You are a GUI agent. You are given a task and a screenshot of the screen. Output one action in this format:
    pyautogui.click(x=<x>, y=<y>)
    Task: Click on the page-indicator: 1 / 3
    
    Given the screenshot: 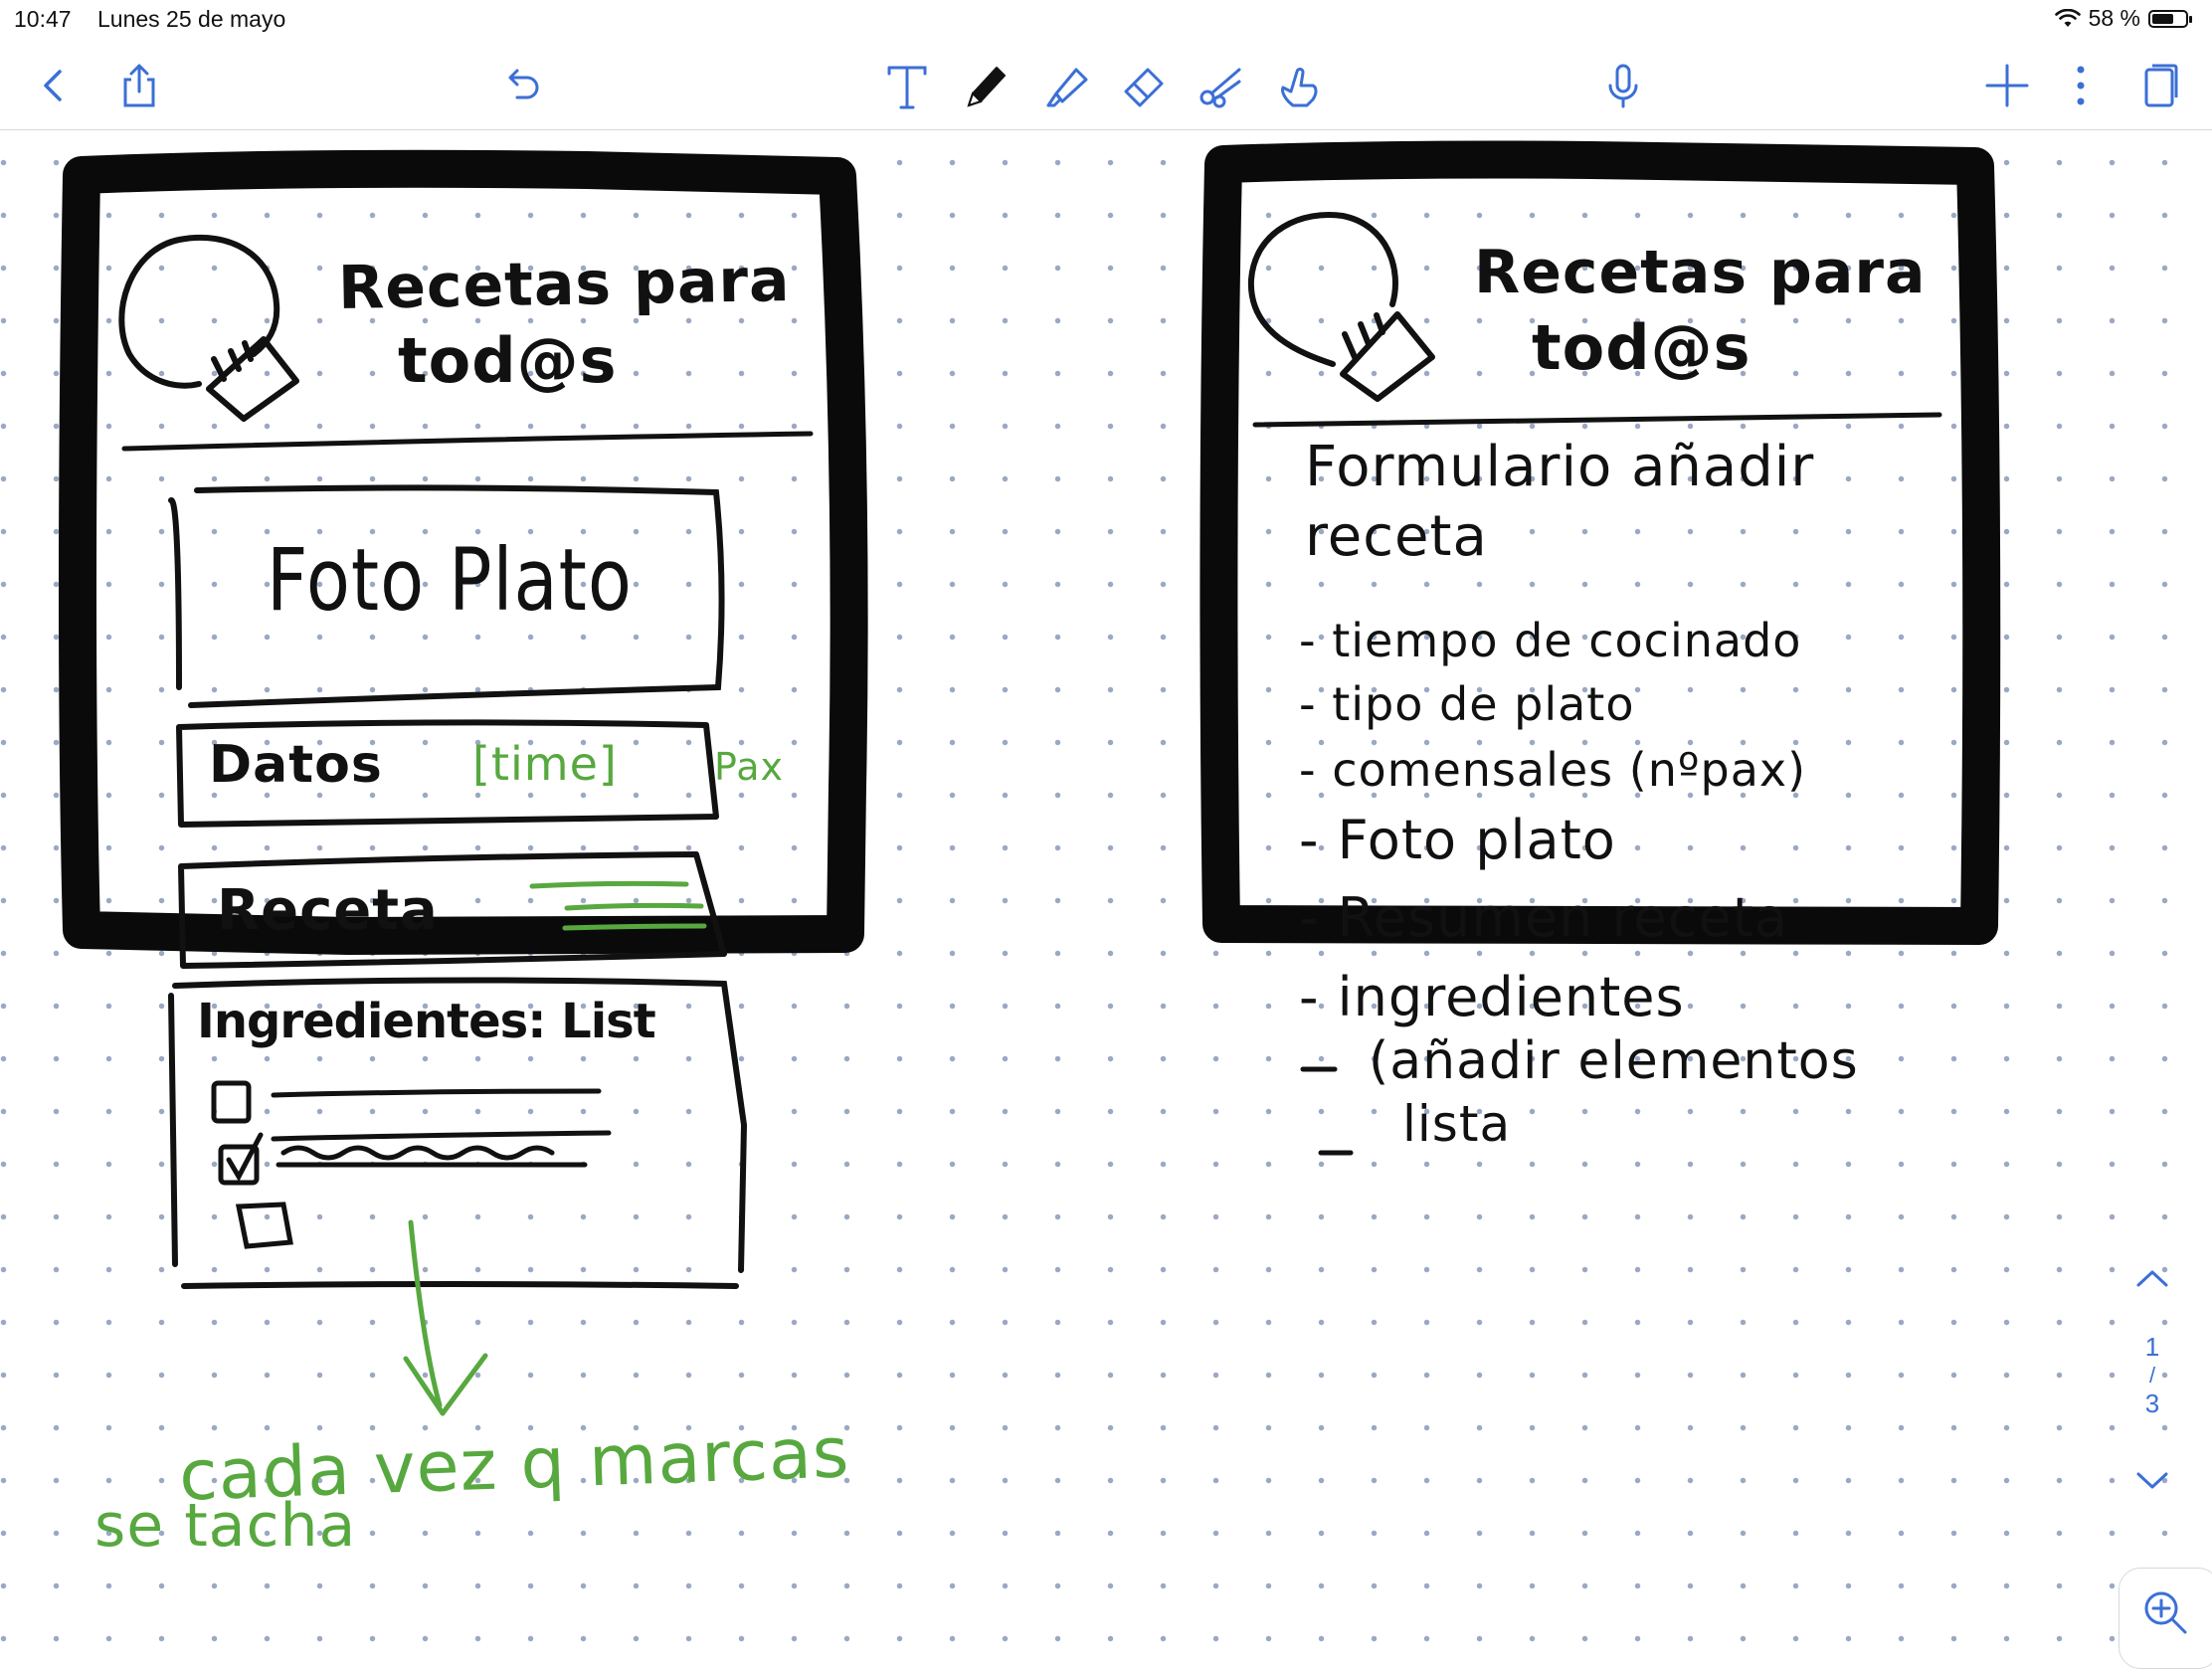 What is the action you would take?
    pyautogui.click(x=2152, y=1375)
    